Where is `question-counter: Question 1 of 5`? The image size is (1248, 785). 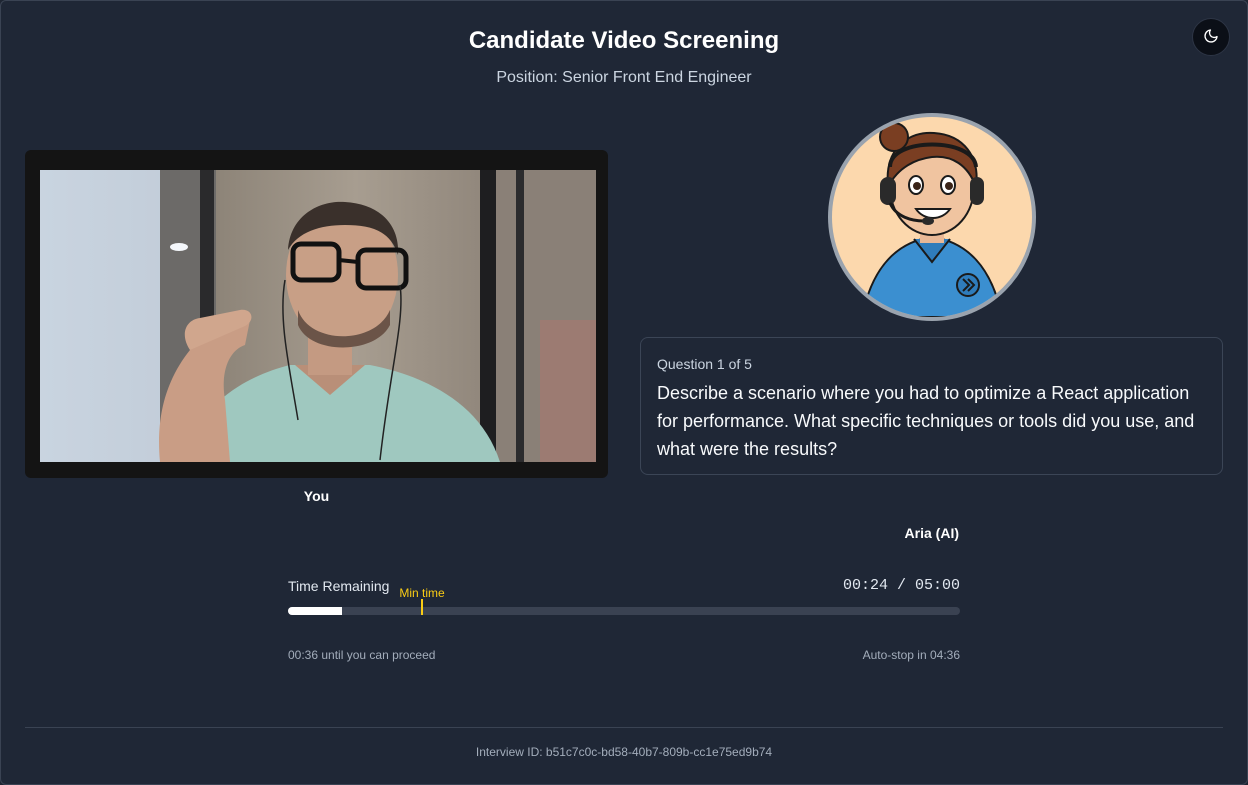 question-counter: Question 1 of 5 is located at coordinates (704, 364).